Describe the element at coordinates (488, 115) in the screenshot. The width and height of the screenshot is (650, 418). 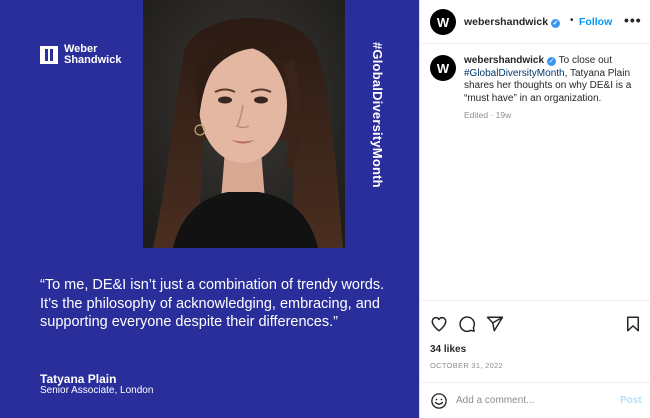
I see `caption-meta: Edited · 19w` at that location.